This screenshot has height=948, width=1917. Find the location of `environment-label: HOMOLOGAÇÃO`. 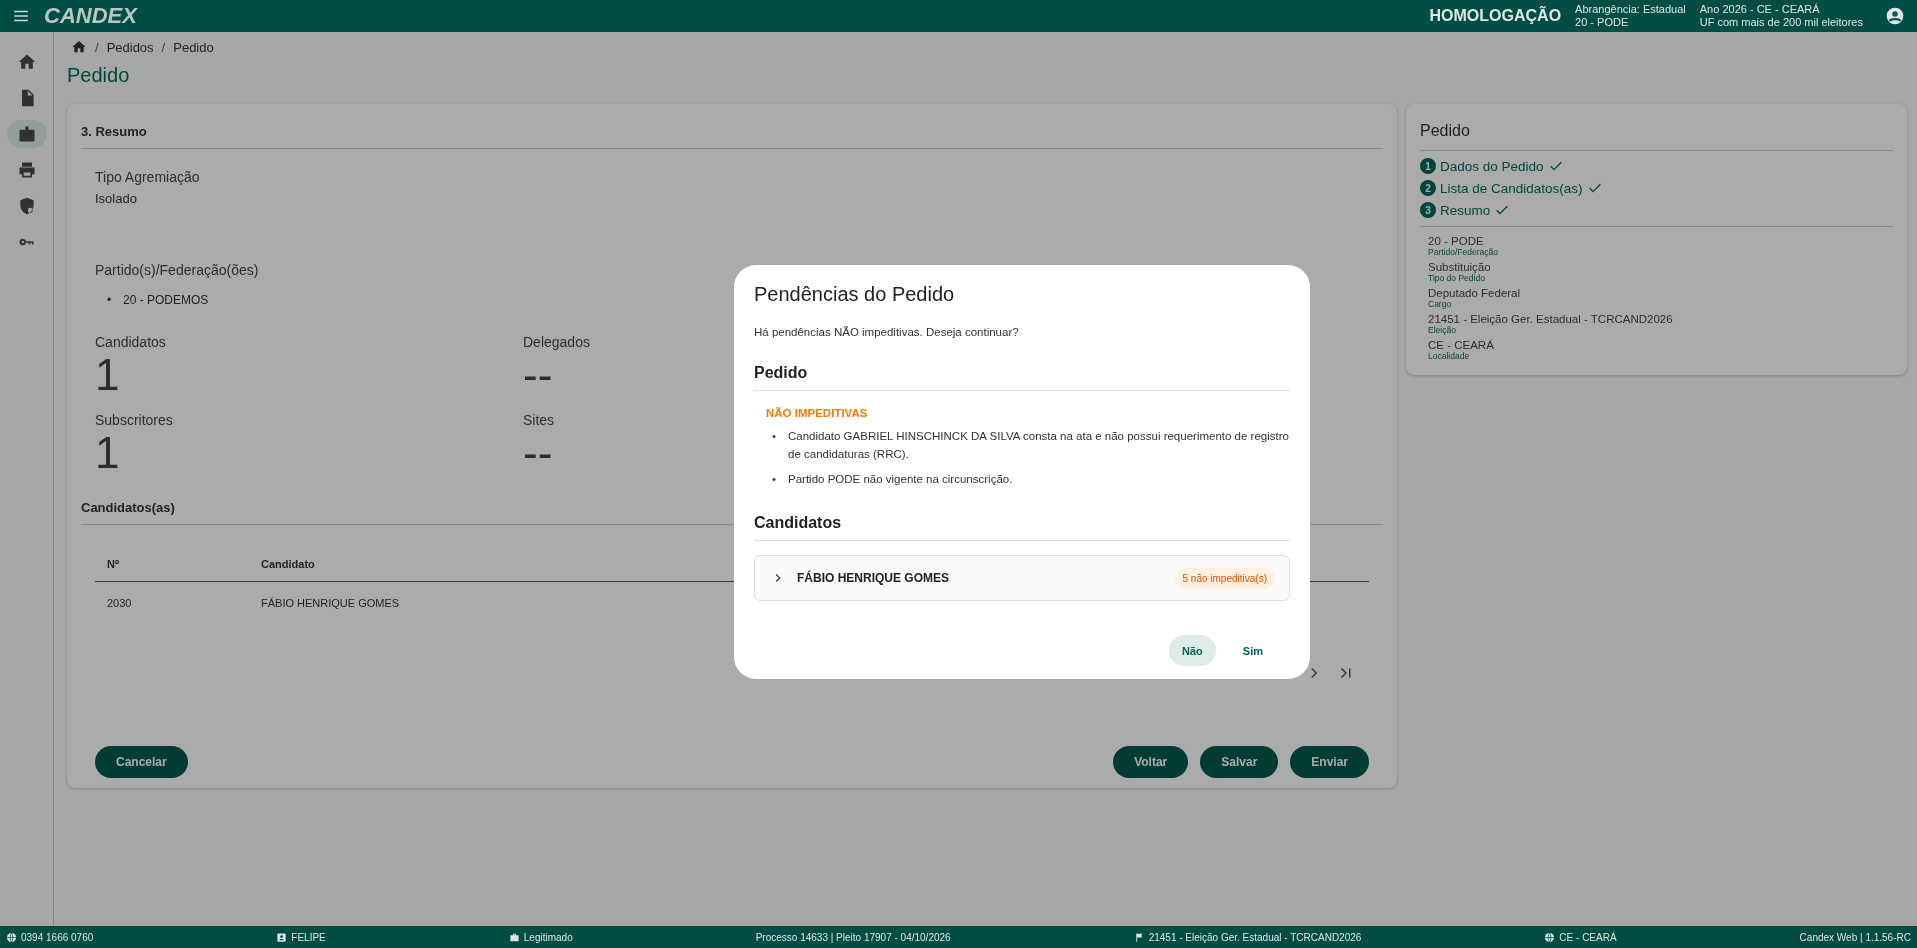

environment-label: HOMOLOGAÇÃO is located at coordinates (1495, 16).